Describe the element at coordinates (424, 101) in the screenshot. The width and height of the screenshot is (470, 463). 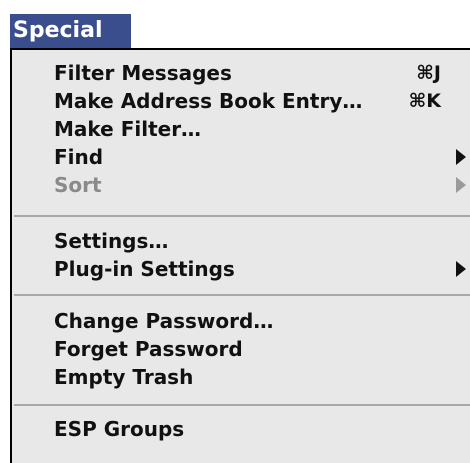
I see `keyboard-shortcut: ⌘K` at that location.